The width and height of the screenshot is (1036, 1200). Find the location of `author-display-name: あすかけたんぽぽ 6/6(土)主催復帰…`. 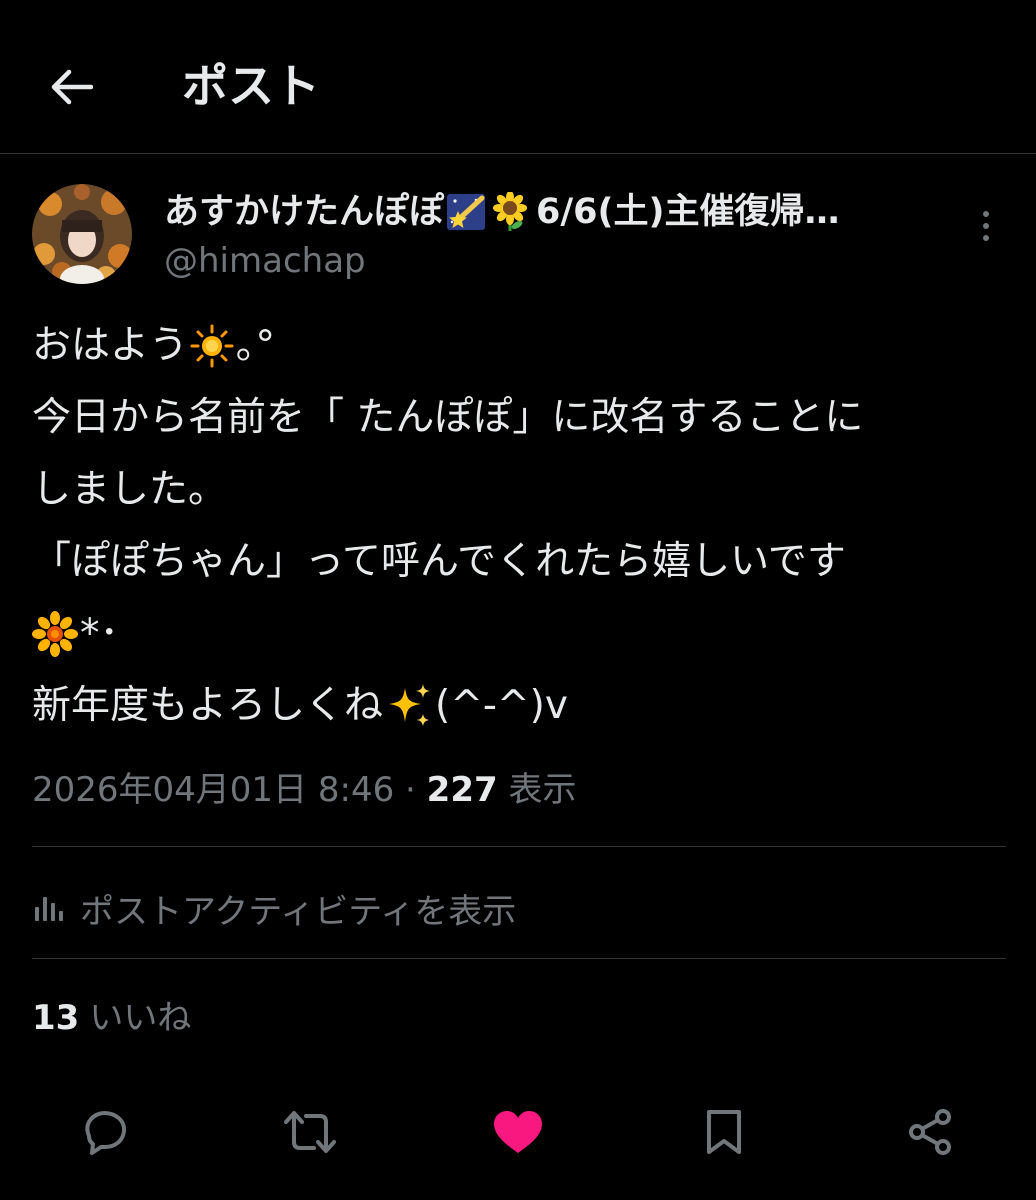

author-display-name: あすかけたんぽぽ 6/6(土)主催復帰… is located at coordinates (502, 212).